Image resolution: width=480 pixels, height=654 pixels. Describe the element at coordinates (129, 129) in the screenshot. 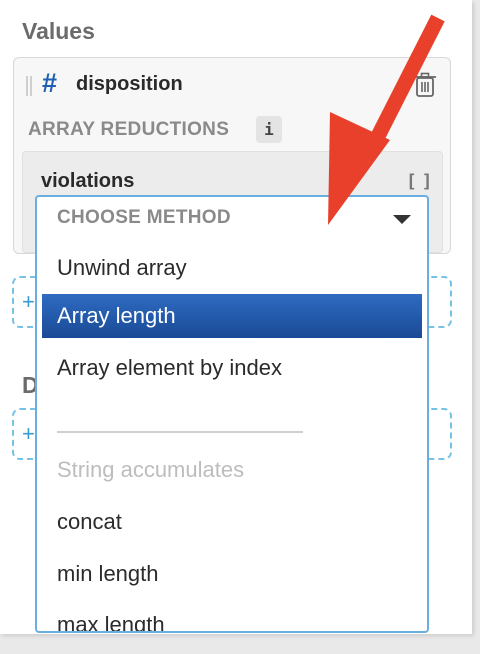

I see `array-reductions-label: ARRAY REDUCTIONS` at that location.